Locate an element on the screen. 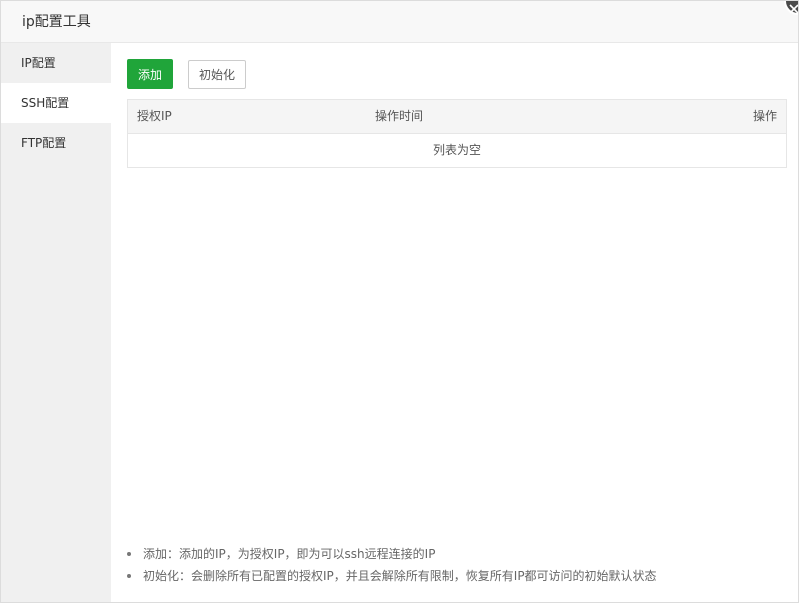 The width and height of the screenshot is (799, 603). dialog-title: ip配置工具 is located at coordinates (56, 22).